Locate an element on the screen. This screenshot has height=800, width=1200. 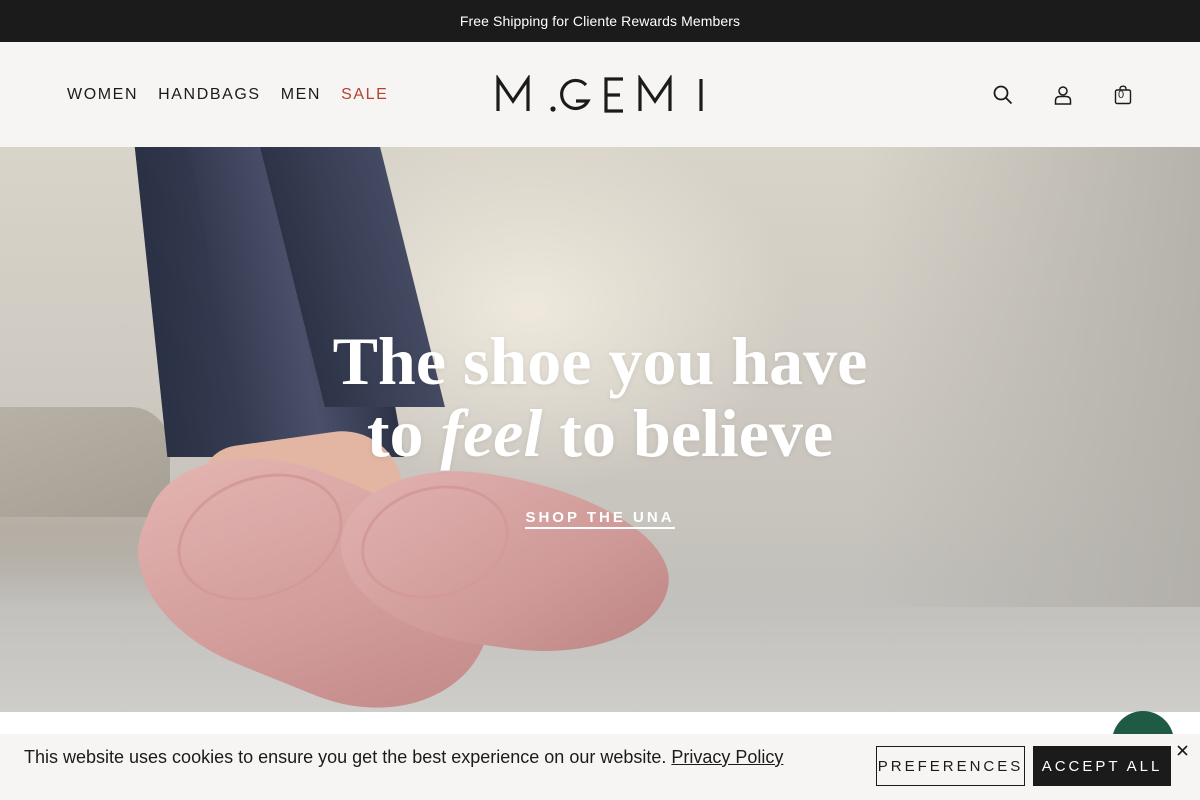
header-utilities: 0 is located at coordinates (1063, 95).